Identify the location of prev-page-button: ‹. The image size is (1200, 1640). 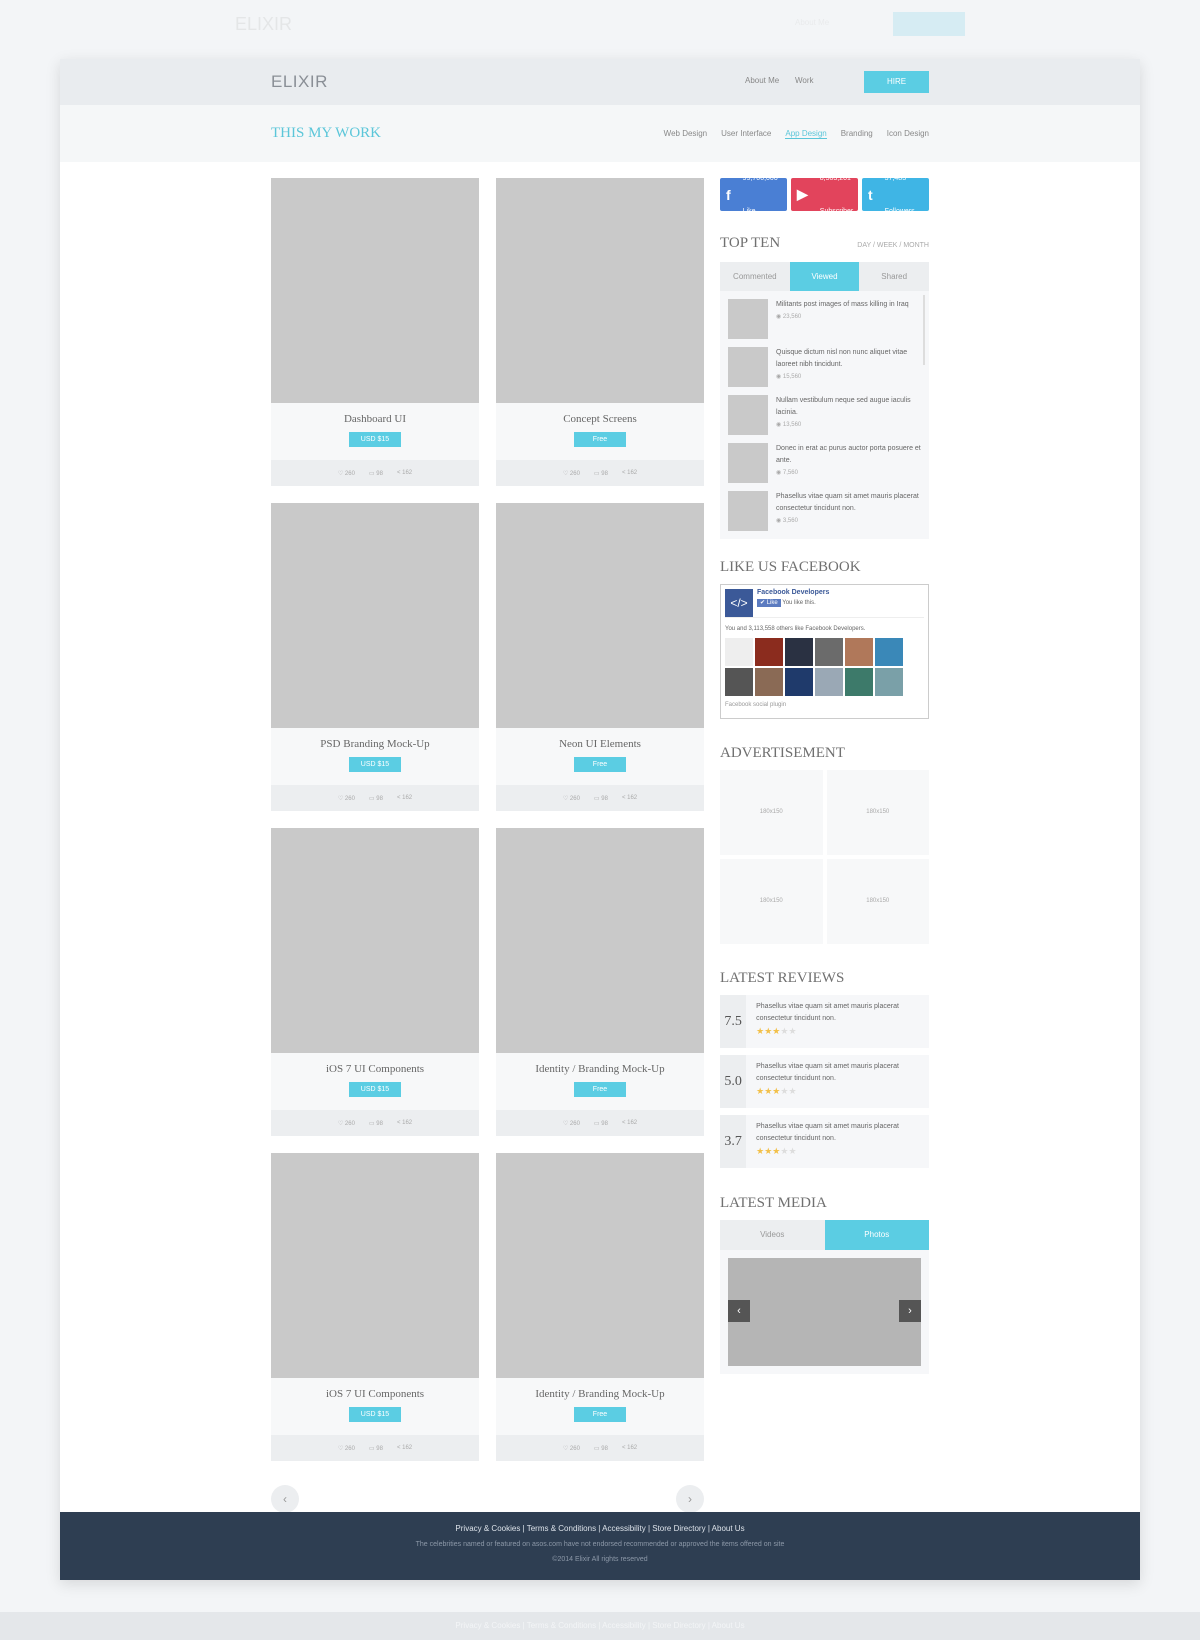
(285, 1499).